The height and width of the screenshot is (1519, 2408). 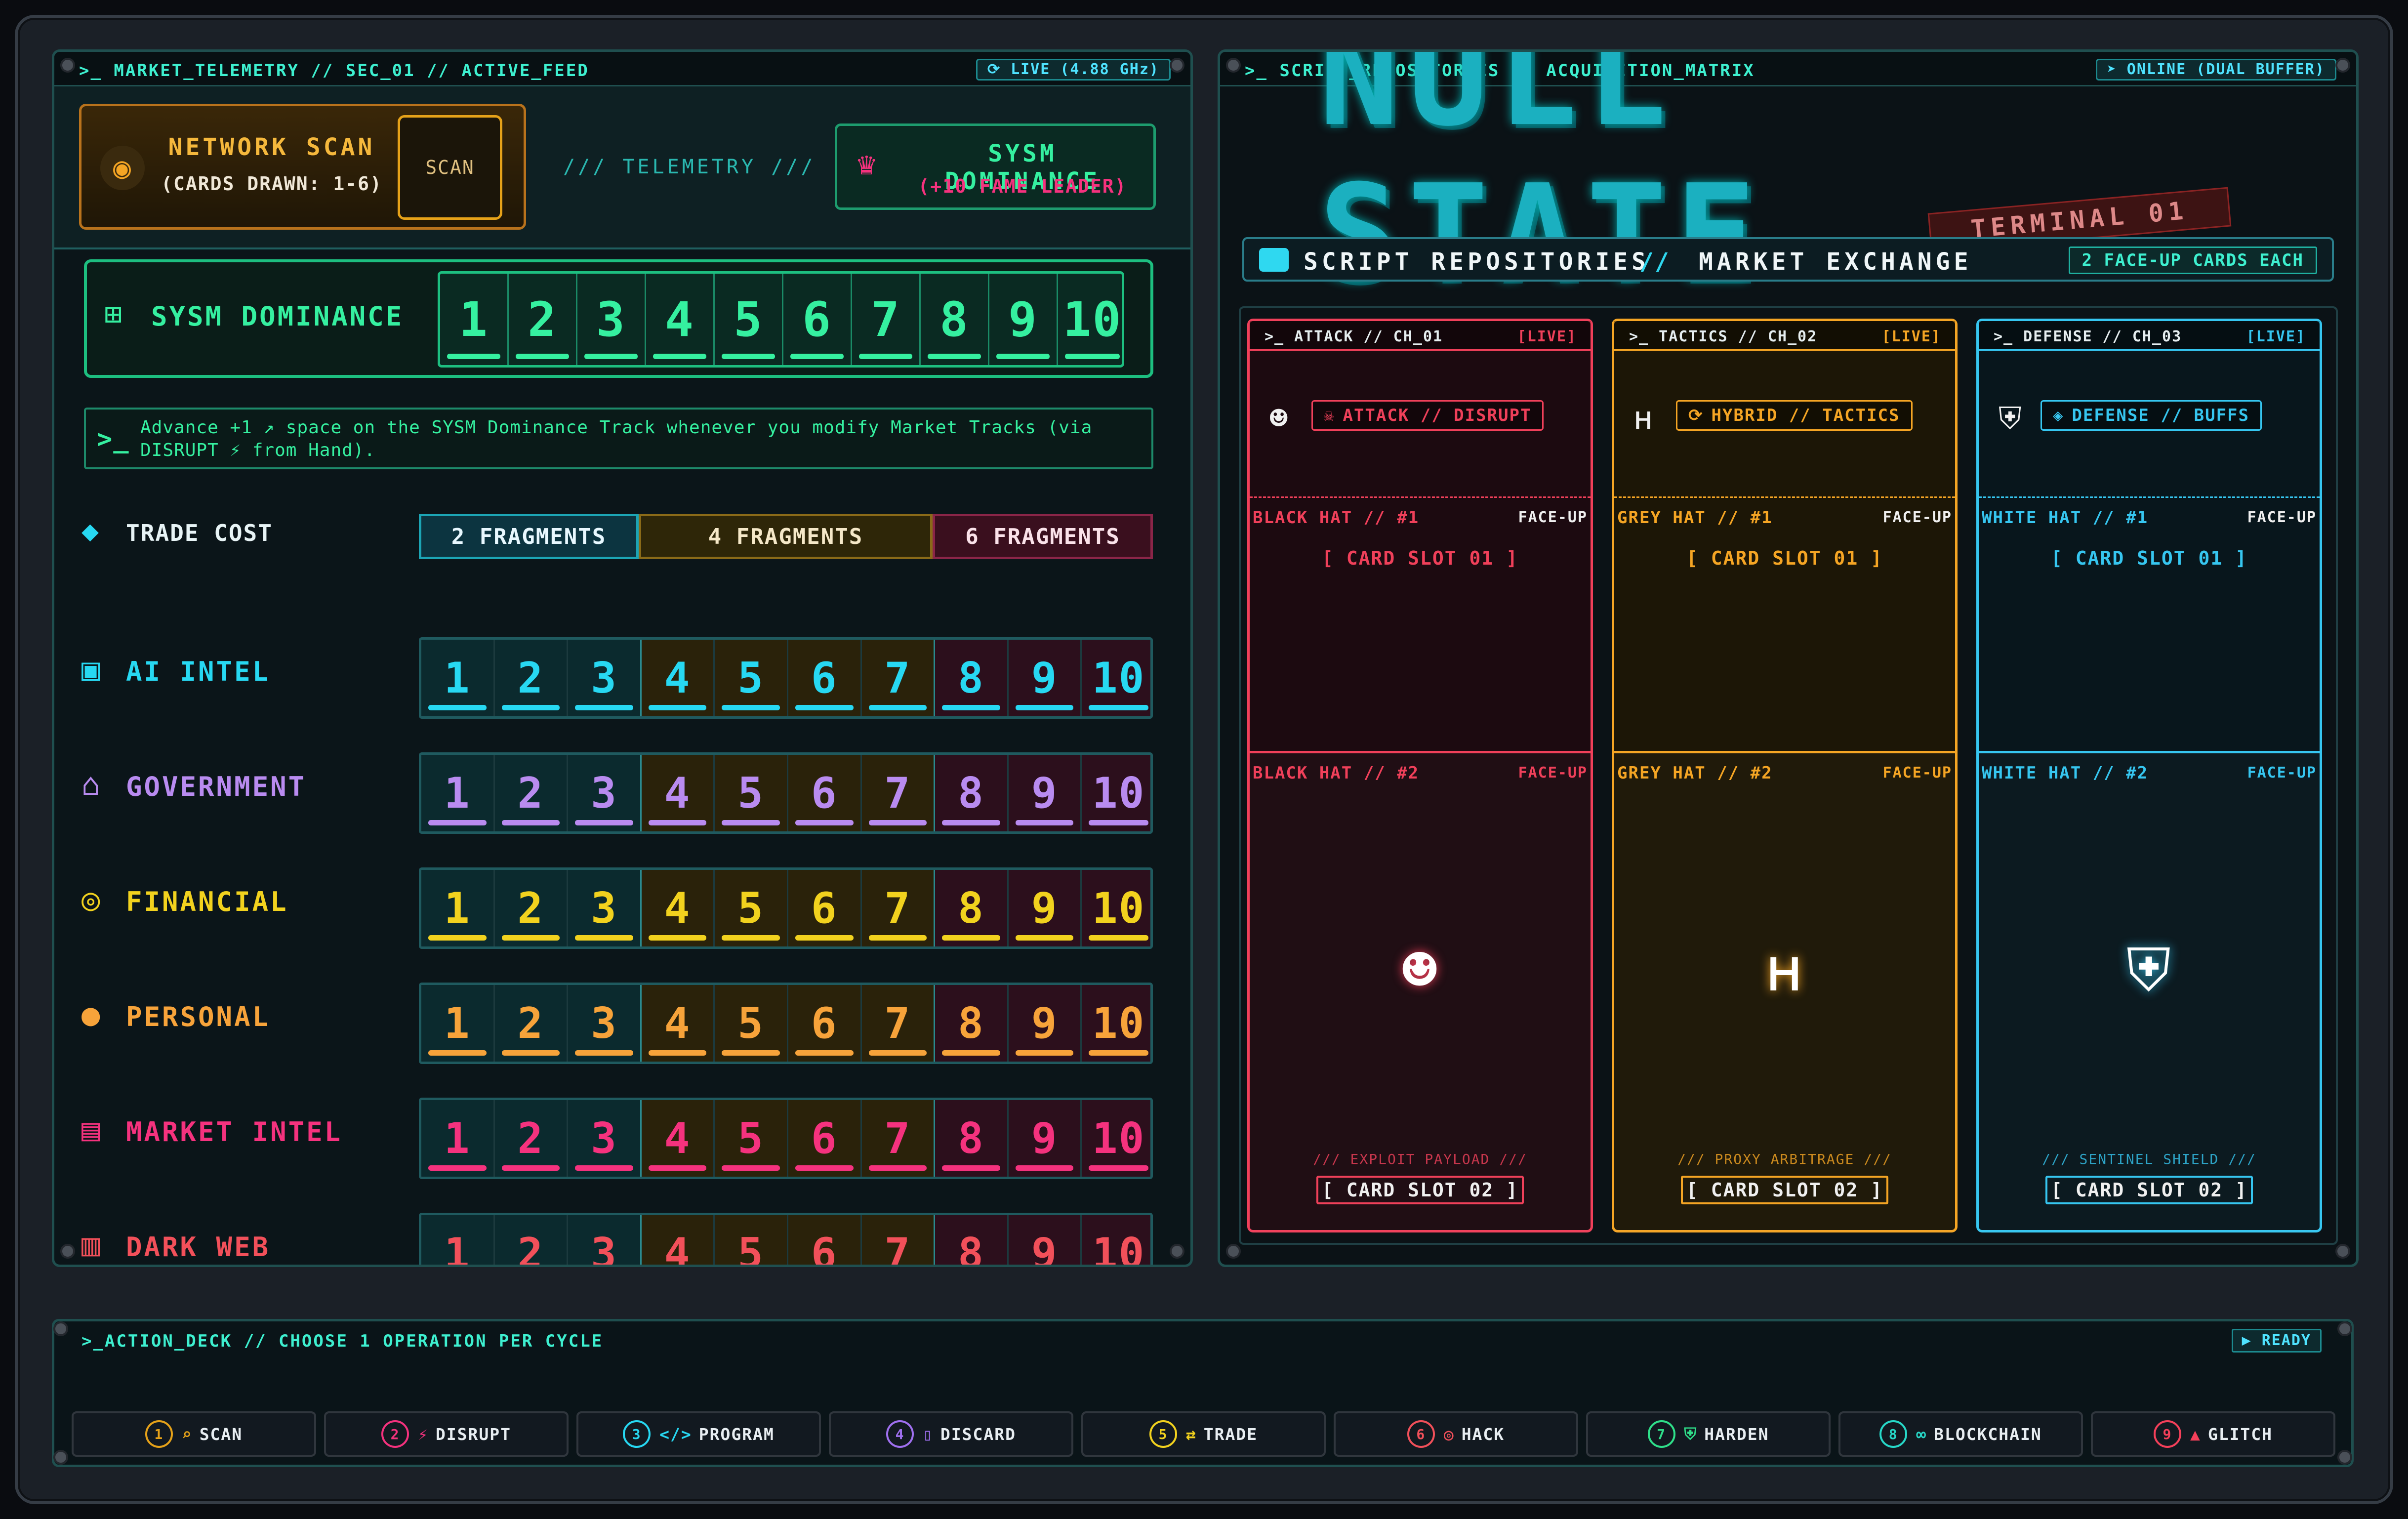 What do you see at coordinates (786, 536) in the screenshot?
I see `trade-tier-4-label: 4 FRAGMENTS` at bounding box center [786, 536].